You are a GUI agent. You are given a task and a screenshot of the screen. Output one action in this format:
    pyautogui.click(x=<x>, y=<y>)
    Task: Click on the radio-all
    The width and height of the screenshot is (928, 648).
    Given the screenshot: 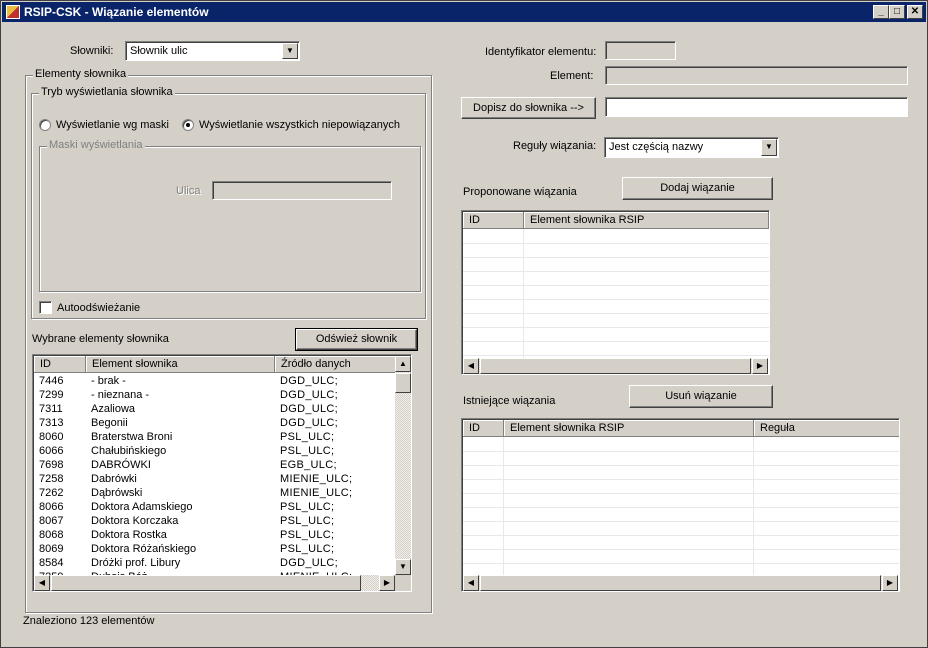 What is the action you would take?
    pyautogui.click(x=188, y=125)
    